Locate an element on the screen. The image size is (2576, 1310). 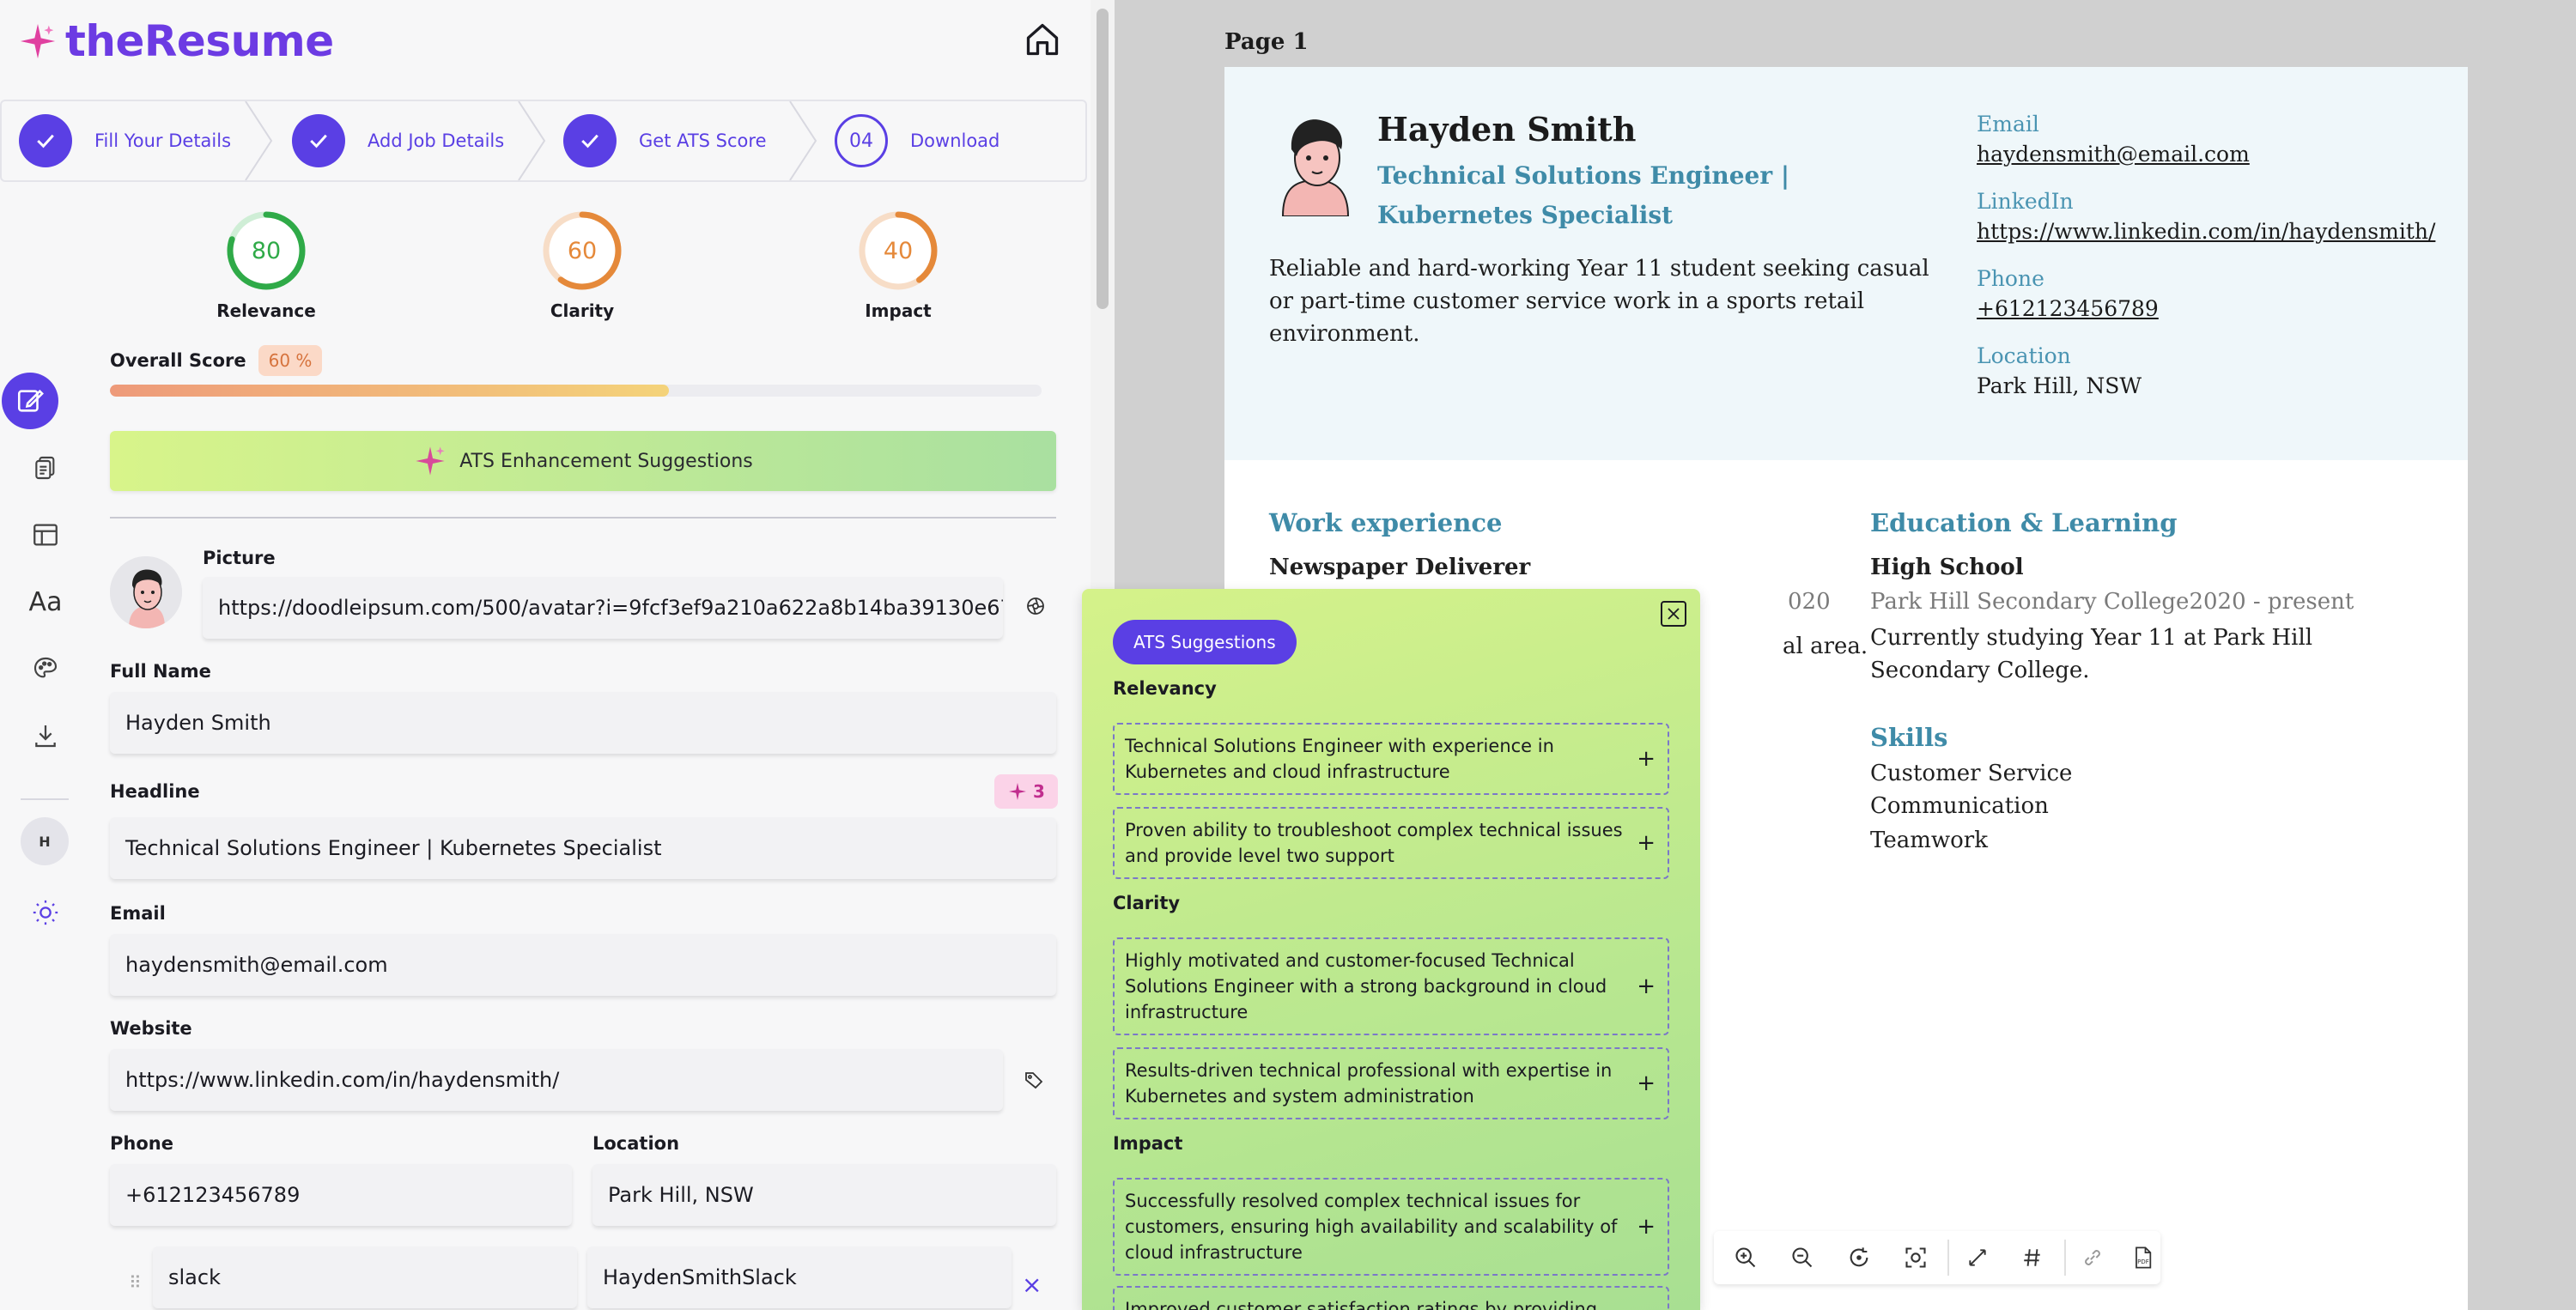
zoom-in-icon is located at coordinates (1745, 1257).